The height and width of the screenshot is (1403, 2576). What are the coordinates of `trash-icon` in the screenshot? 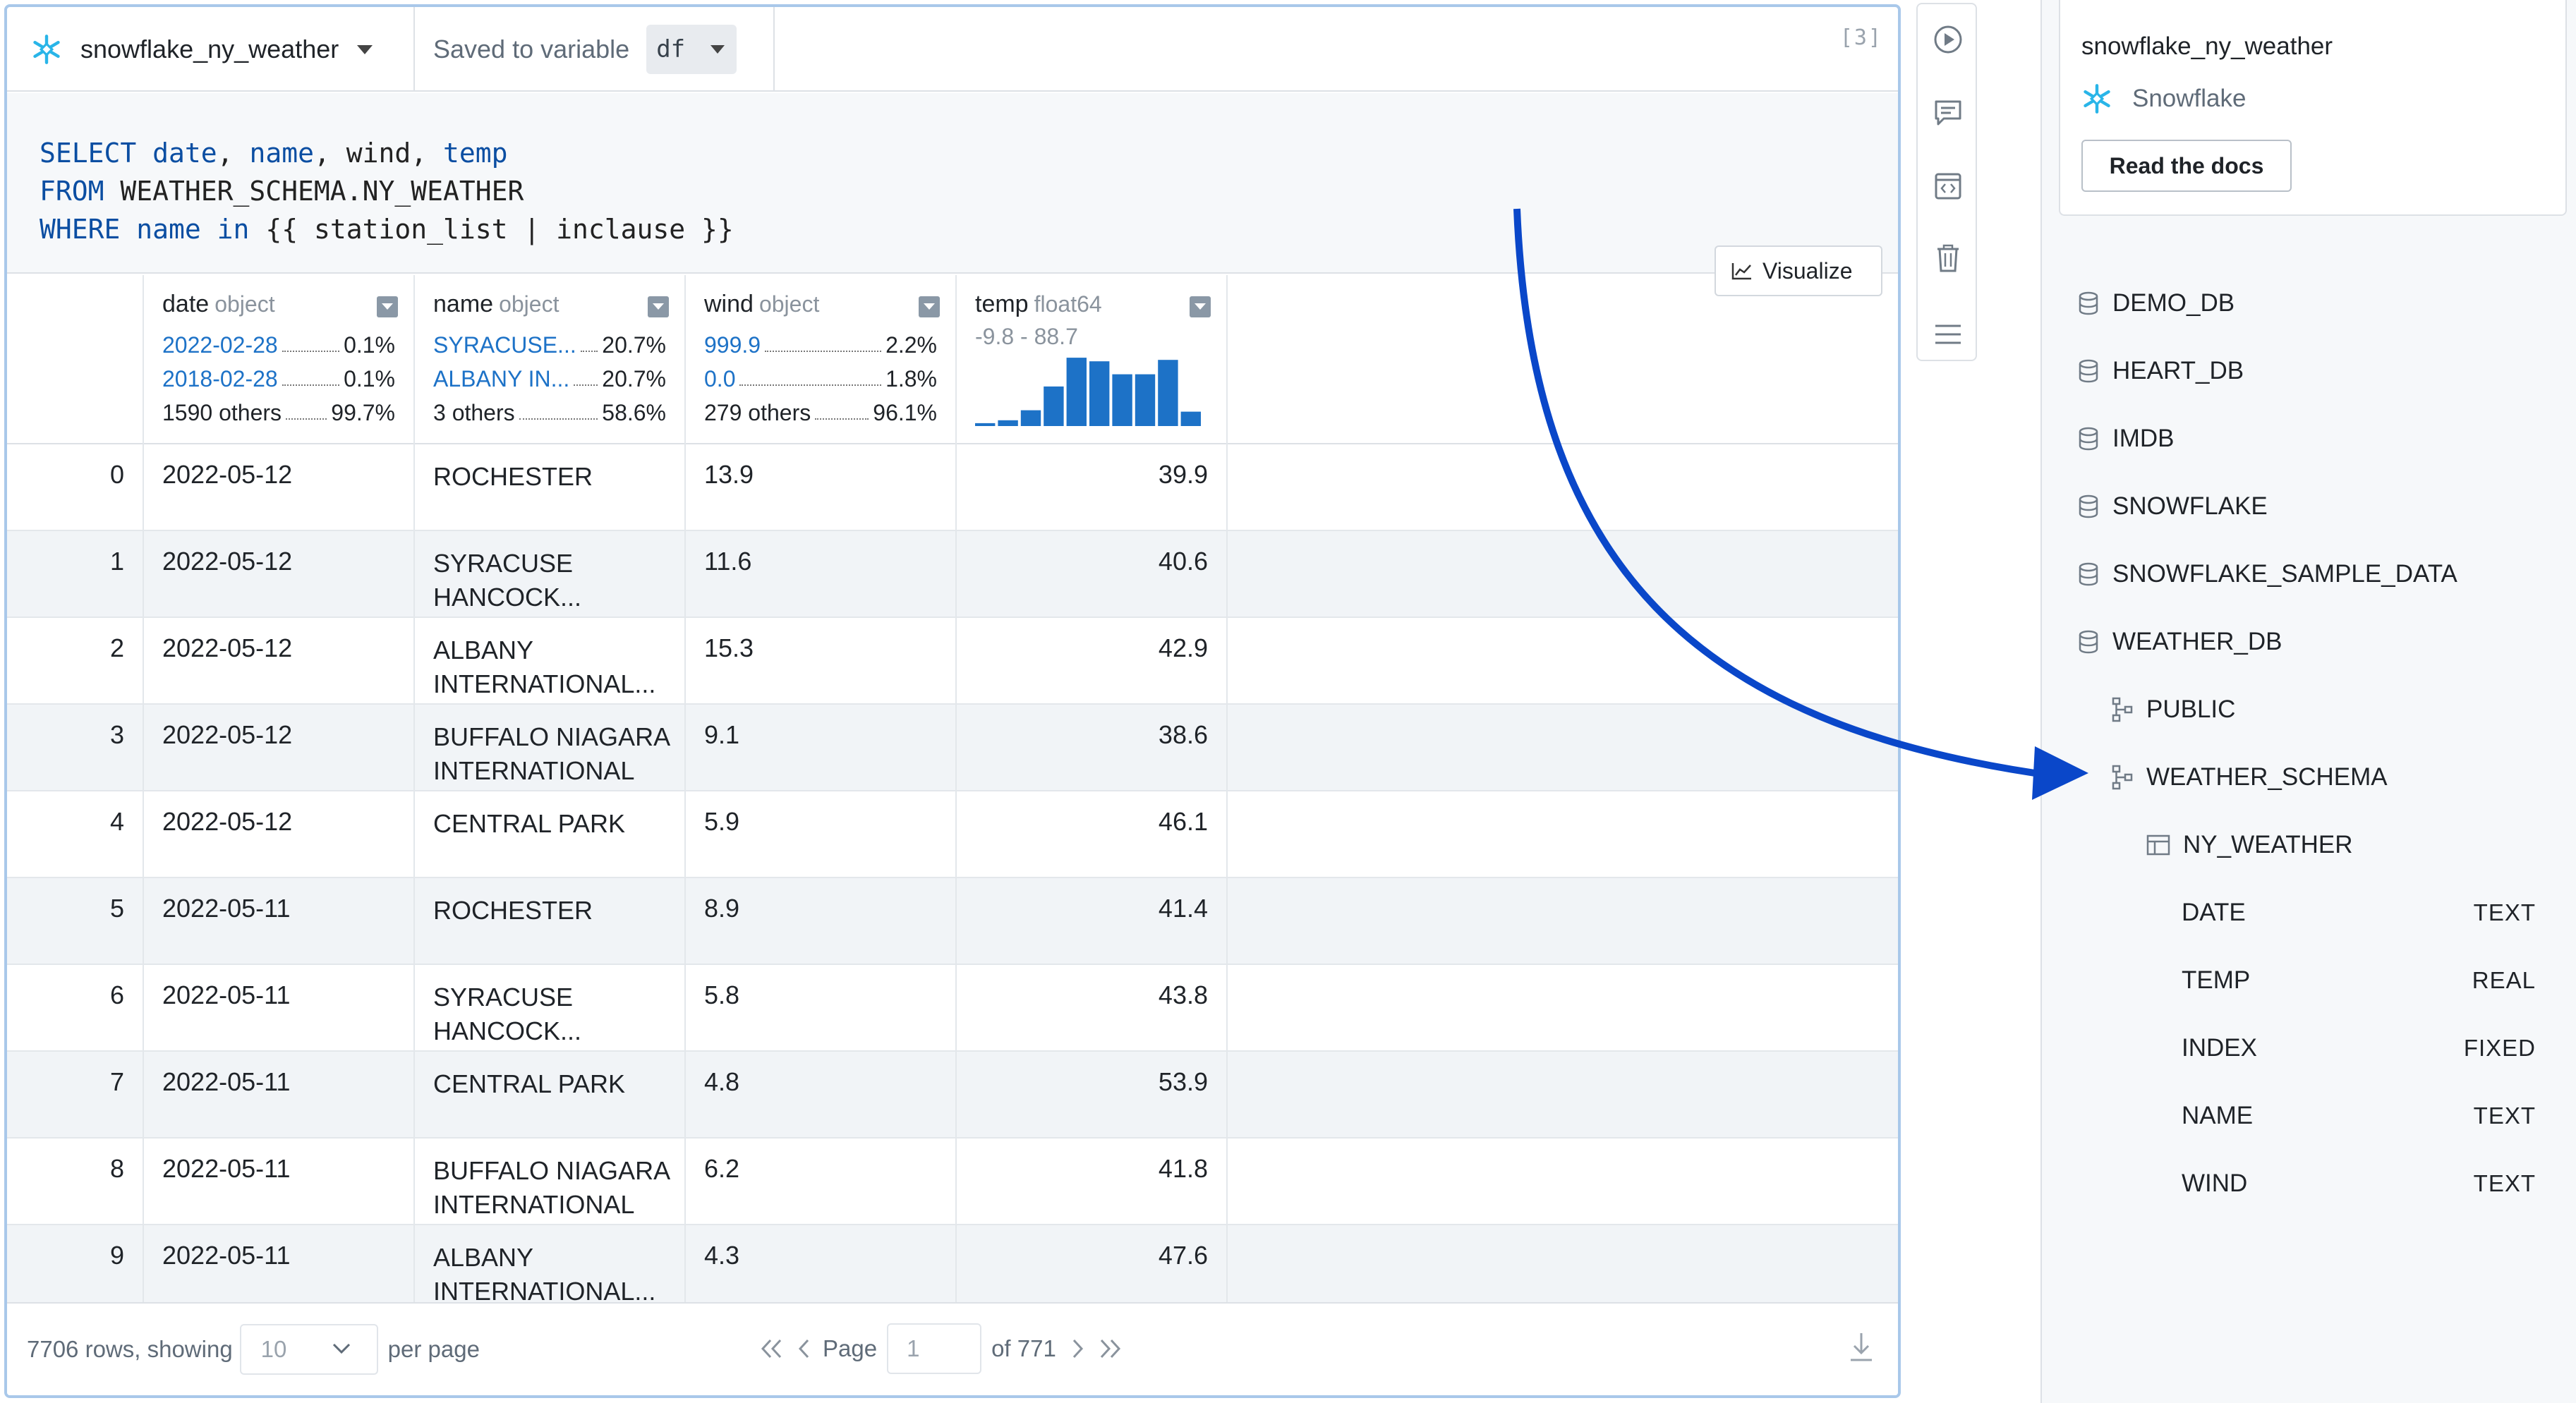 It's located at (1949, 258).